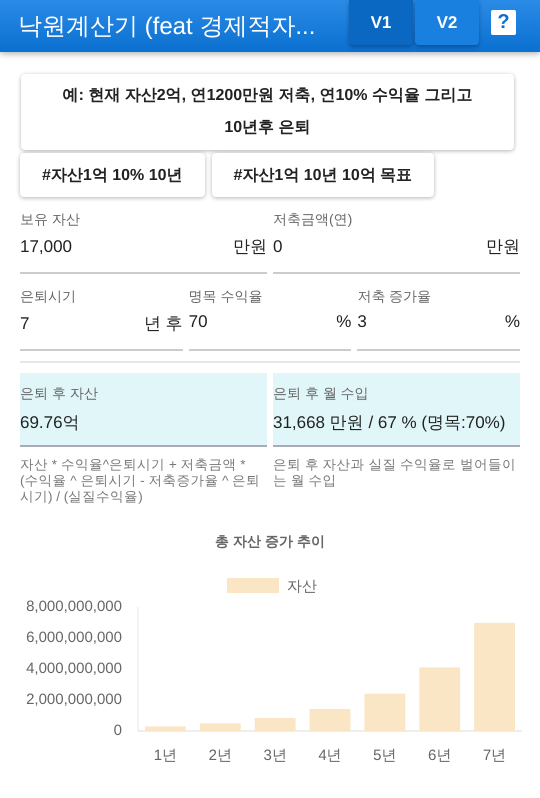  Describe the element at coordinates (50, 423) in the screenshot. I see `result-value: 69.76억` at that location.